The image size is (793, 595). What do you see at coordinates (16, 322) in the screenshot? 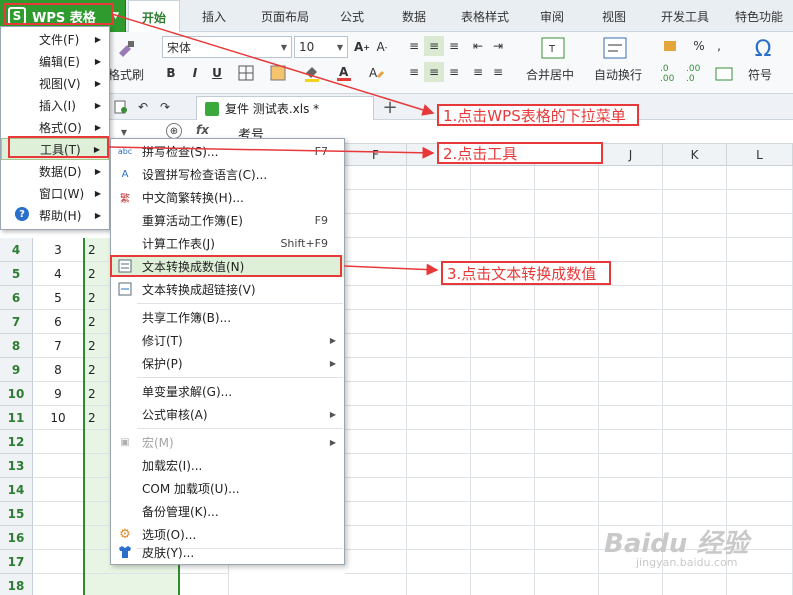
I see `row-header: 7` at bounding box center [16, 322].